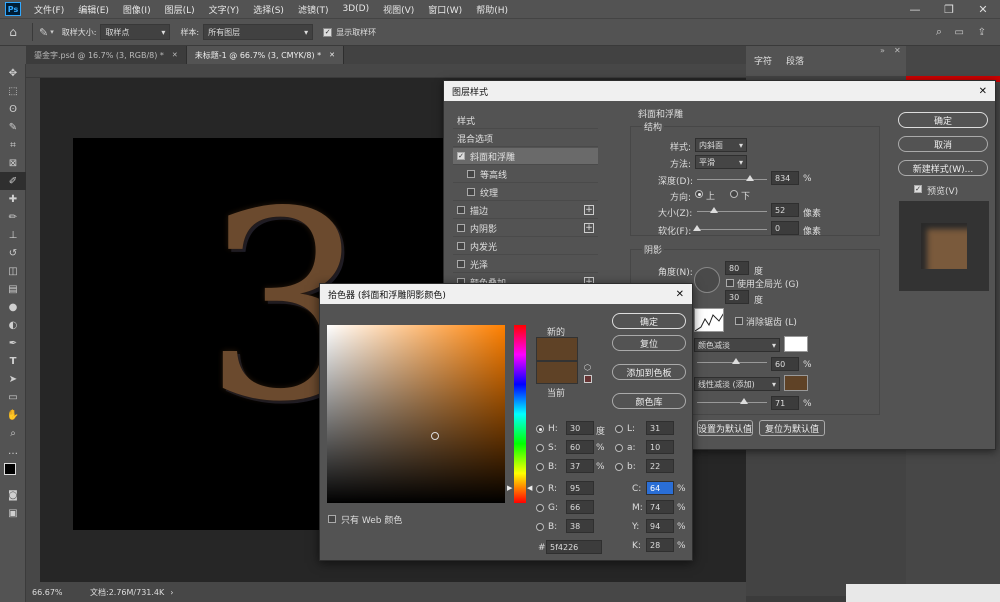 The image size is (1000, 602). What do you see at coordinates (13, 163) in the screenshot?
I see `frame-tool-icon: ⊠` at bounding box center [13, 163].